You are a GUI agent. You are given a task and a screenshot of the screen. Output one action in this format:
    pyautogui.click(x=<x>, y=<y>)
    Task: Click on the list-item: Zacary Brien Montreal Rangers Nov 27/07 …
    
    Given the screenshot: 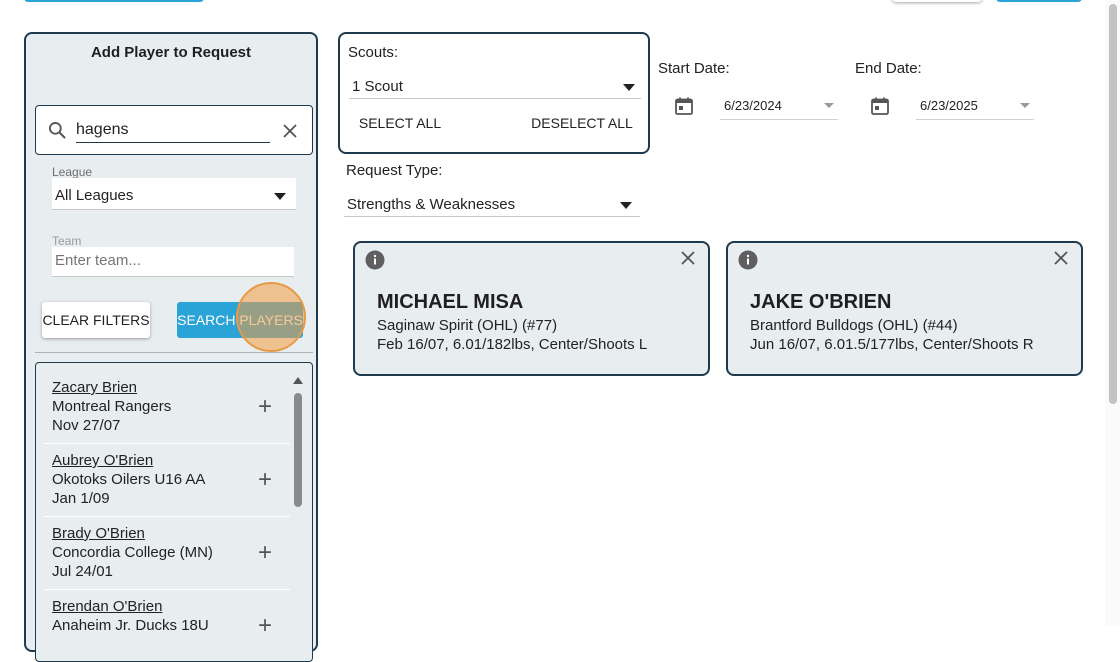 What is the action you would take?
    pyautogui.click(x=167, y=407)
    